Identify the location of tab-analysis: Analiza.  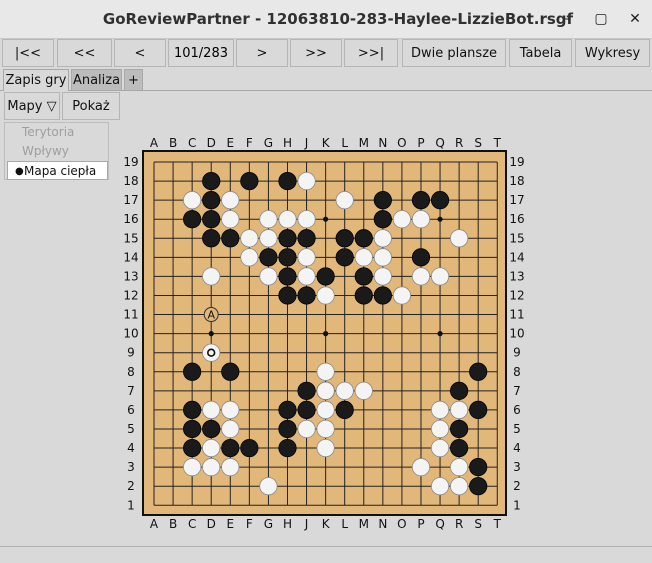
(96, 79).